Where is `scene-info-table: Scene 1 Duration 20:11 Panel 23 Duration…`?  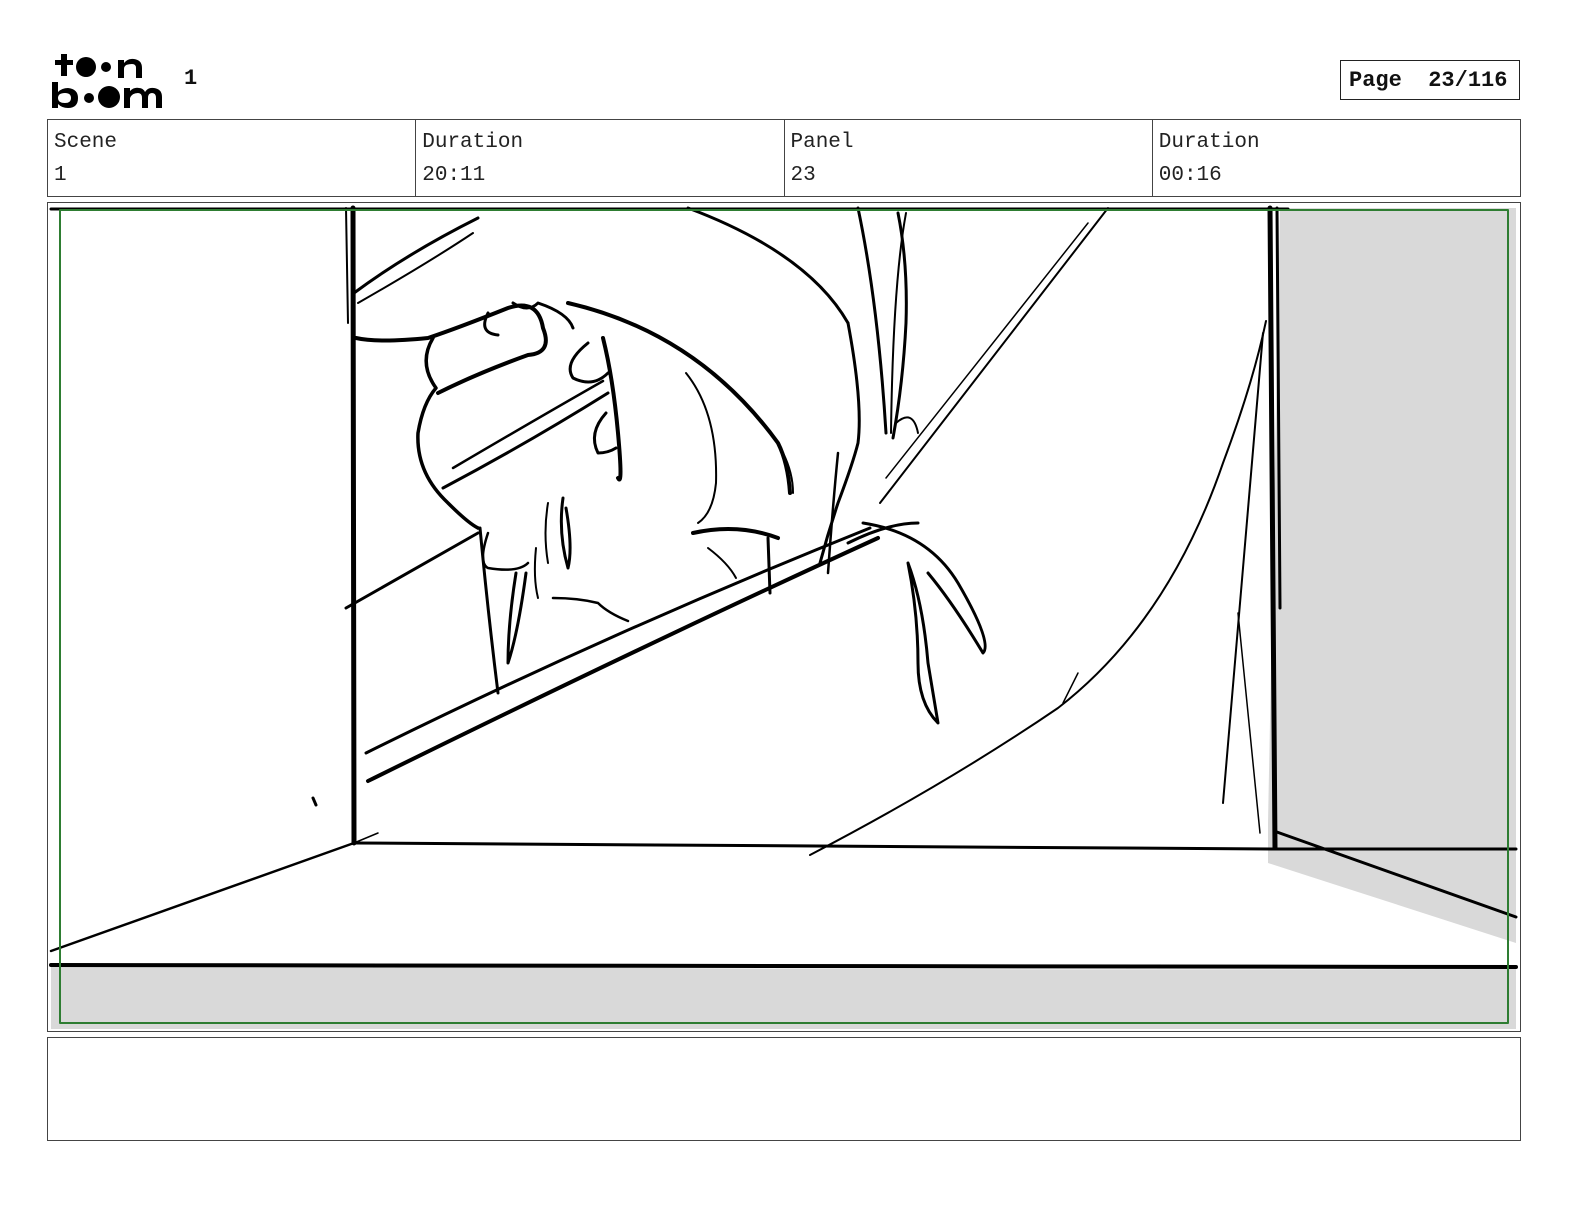
scene-info-table: Scene 1 Duration 20:11 Panel 23 Duration… is located at coordinates (784, 158).